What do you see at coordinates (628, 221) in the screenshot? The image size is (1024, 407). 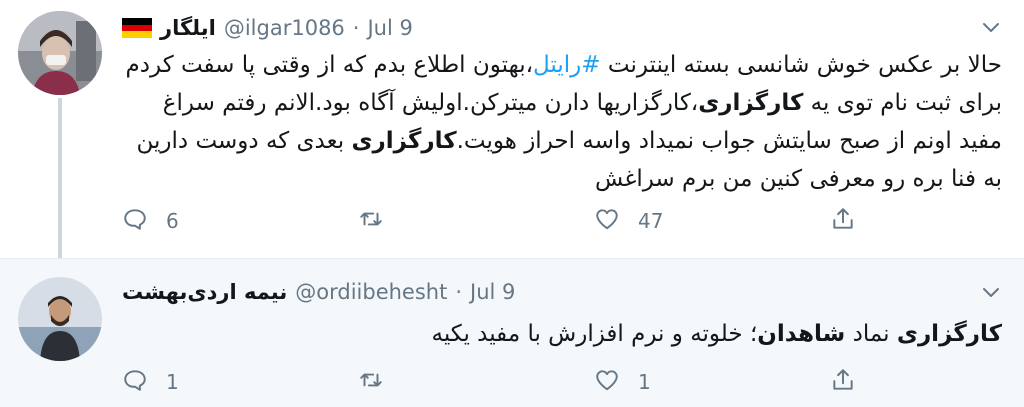 I see `like-button: 47` at bounding box center [628, 221].